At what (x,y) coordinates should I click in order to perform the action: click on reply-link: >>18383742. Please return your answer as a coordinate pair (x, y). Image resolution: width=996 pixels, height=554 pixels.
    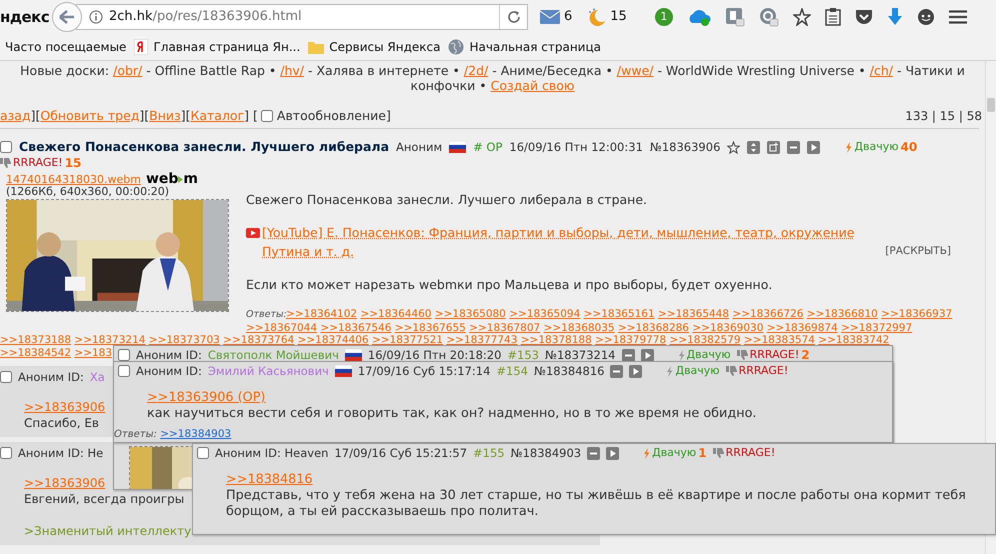
    Looking at the image, I should click on (854, 340).